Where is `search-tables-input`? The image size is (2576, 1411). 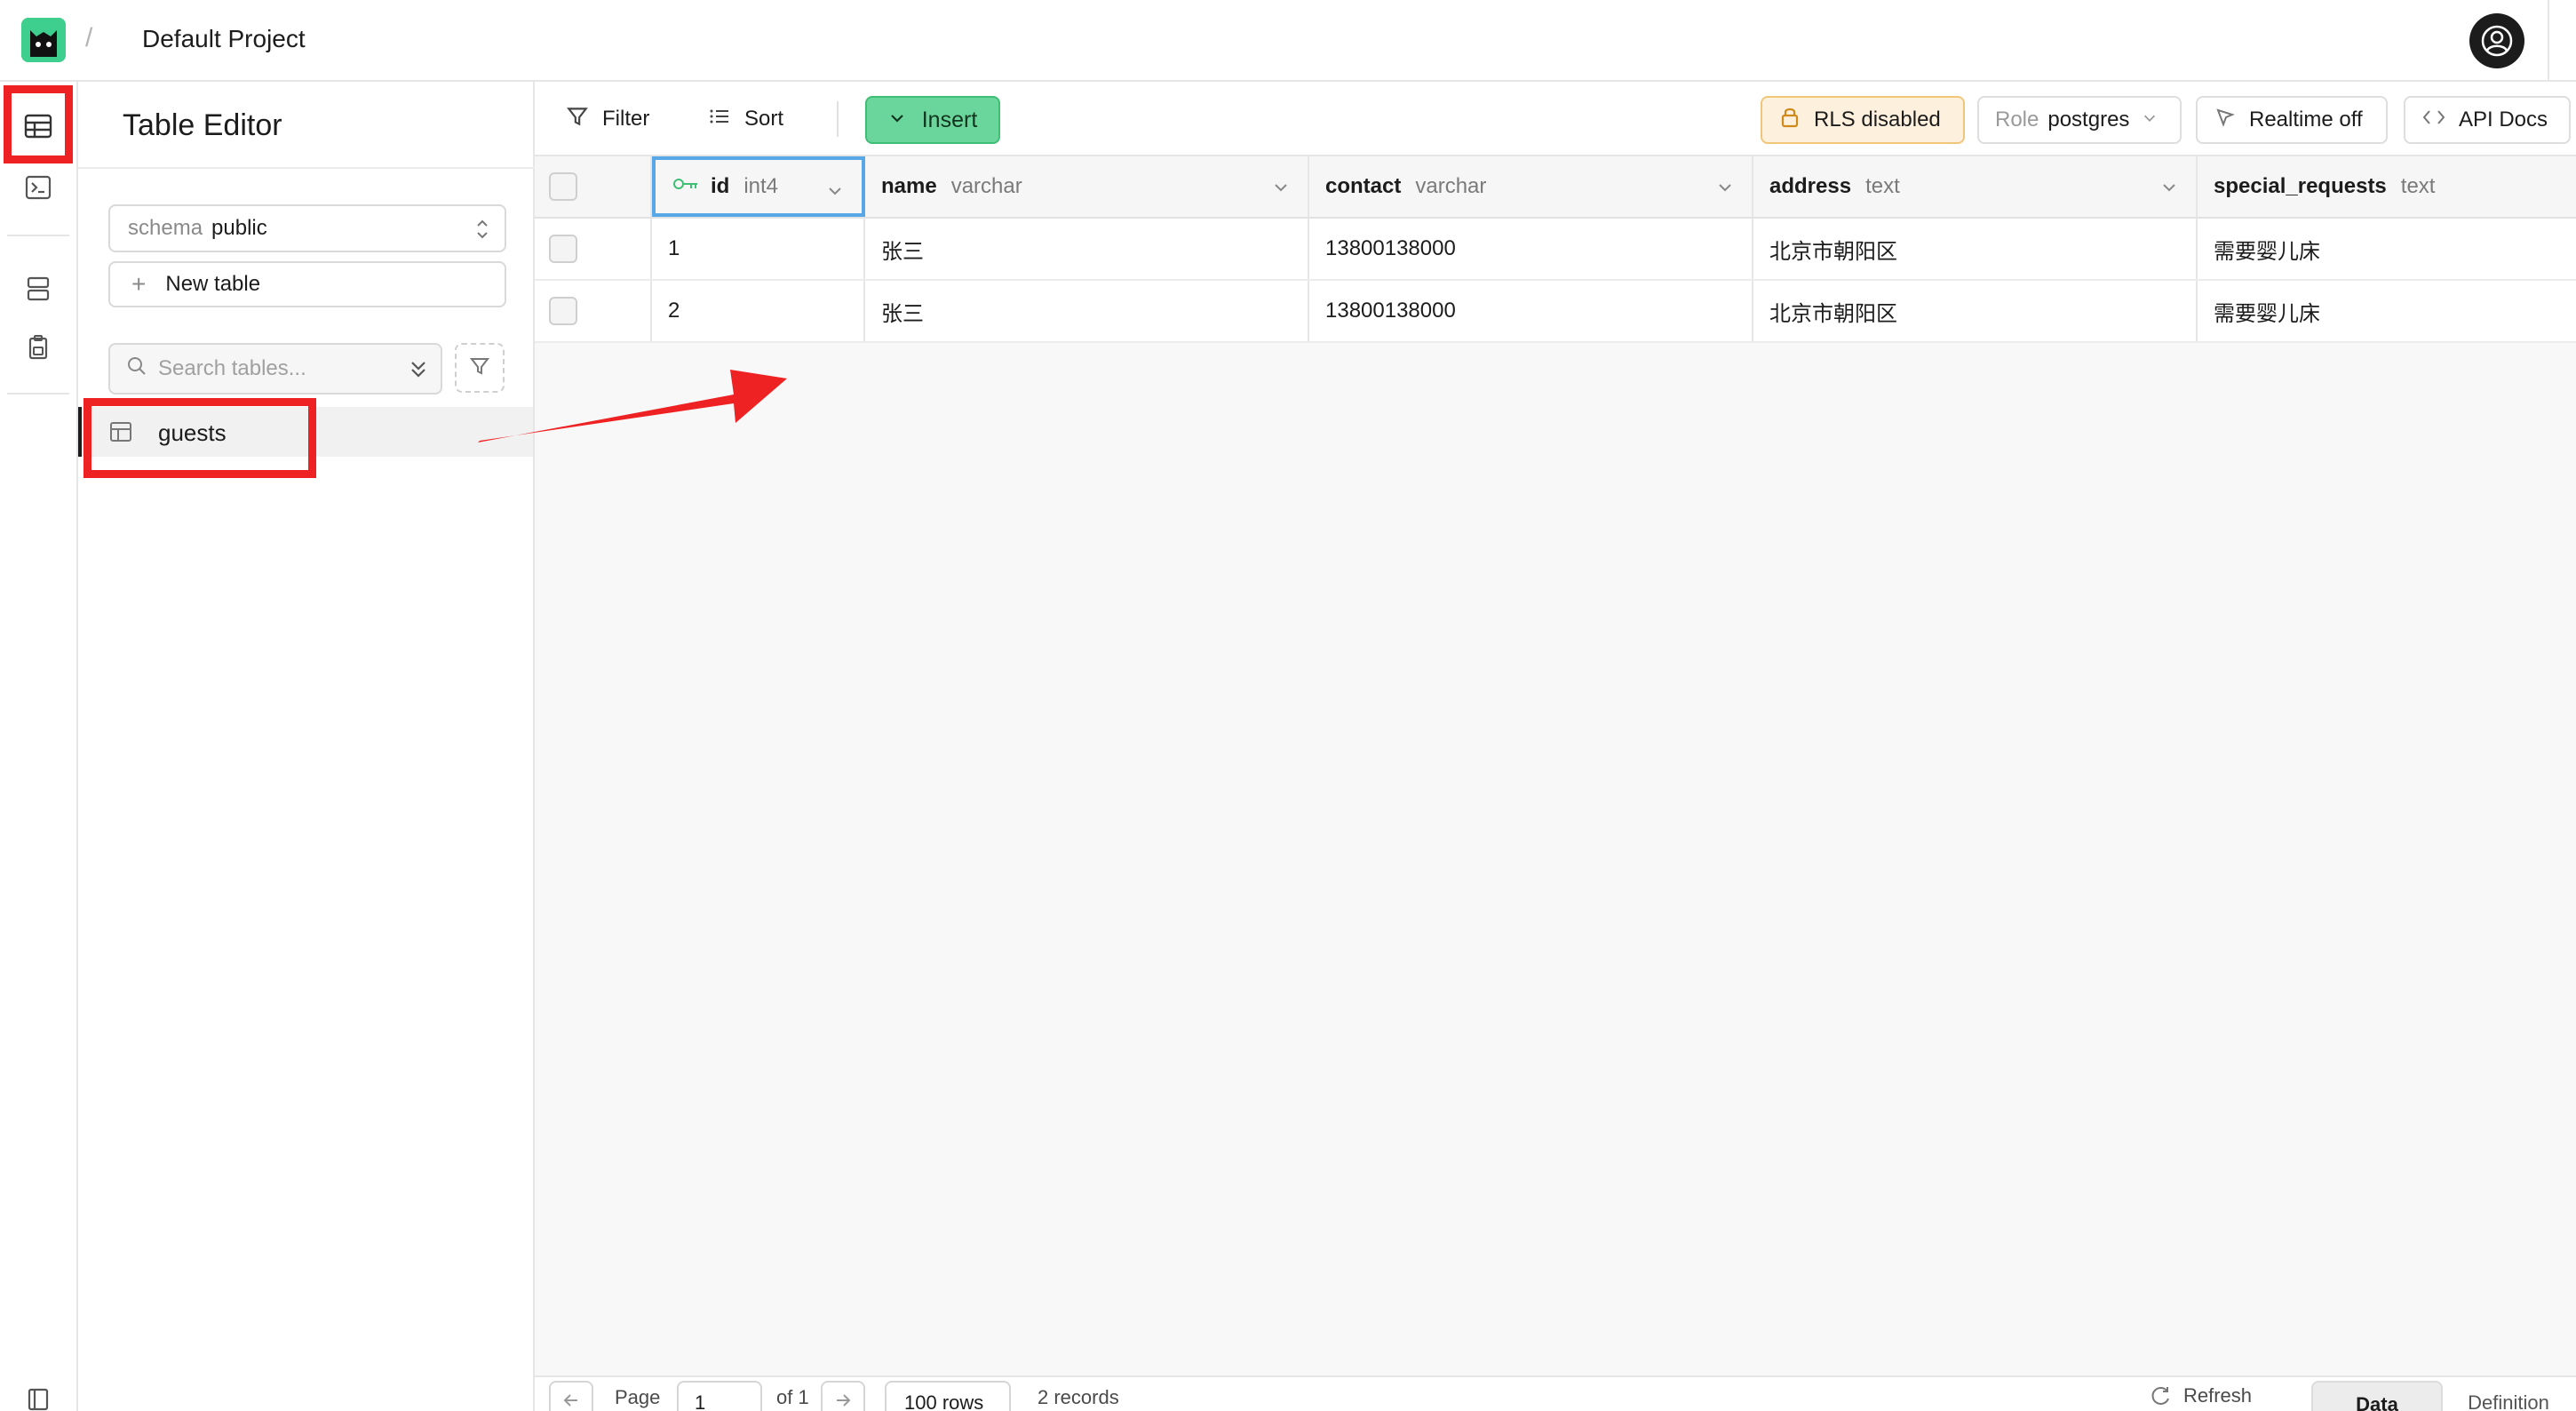 search-tables-input is located at coordinates (269, 368).